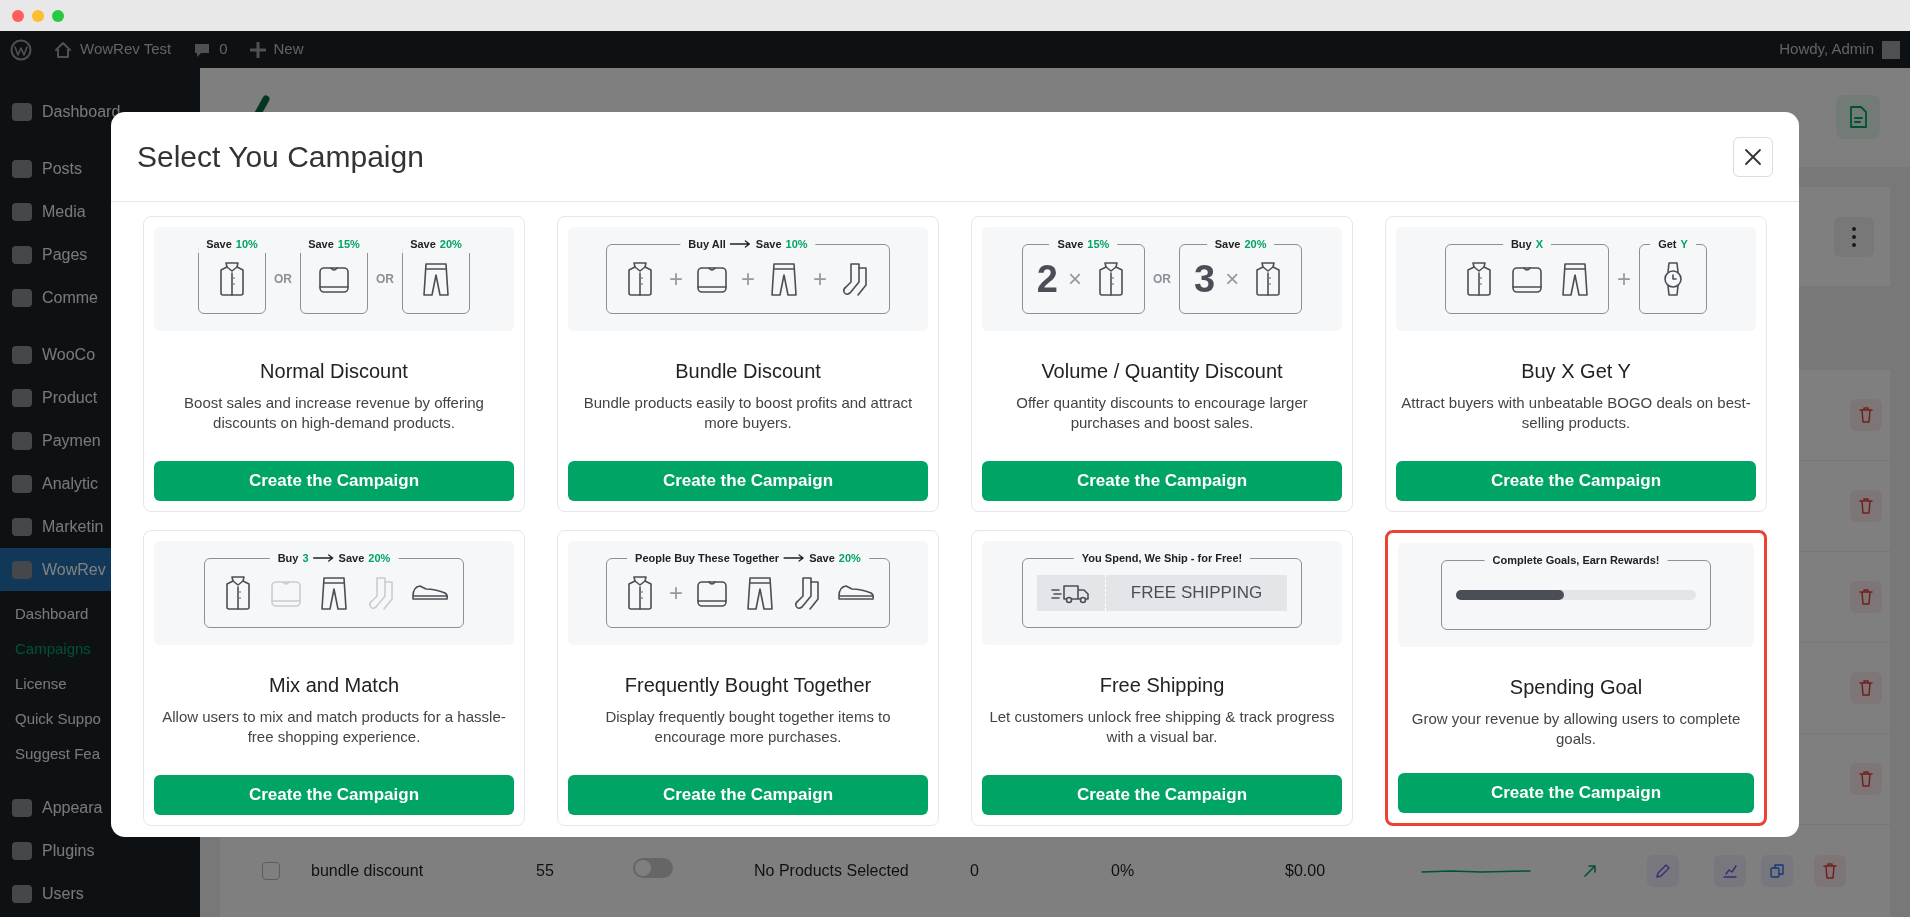 Image resolution: width=1910 pixels, height=917 pixels. I want to click on edit-button, so click(1663, 871).